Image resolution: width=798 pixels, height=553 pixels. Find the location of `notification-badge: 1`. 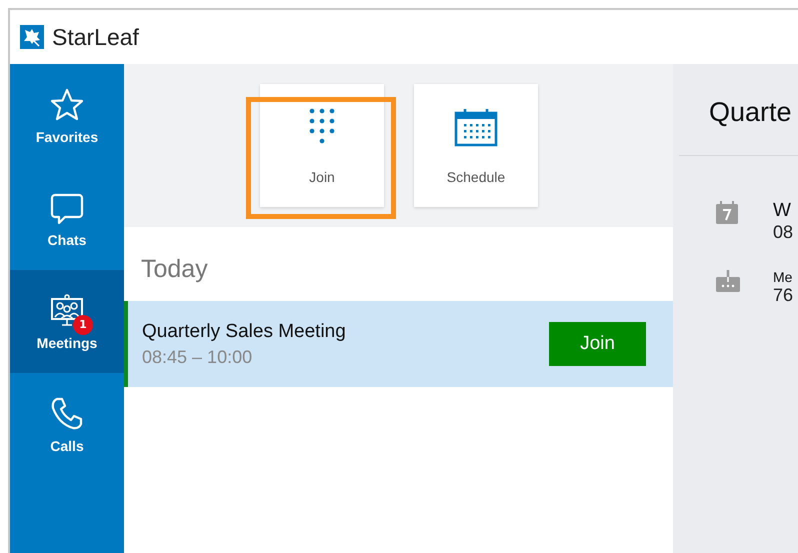

notification-badge: 1 is located at coordinates (83, 324).